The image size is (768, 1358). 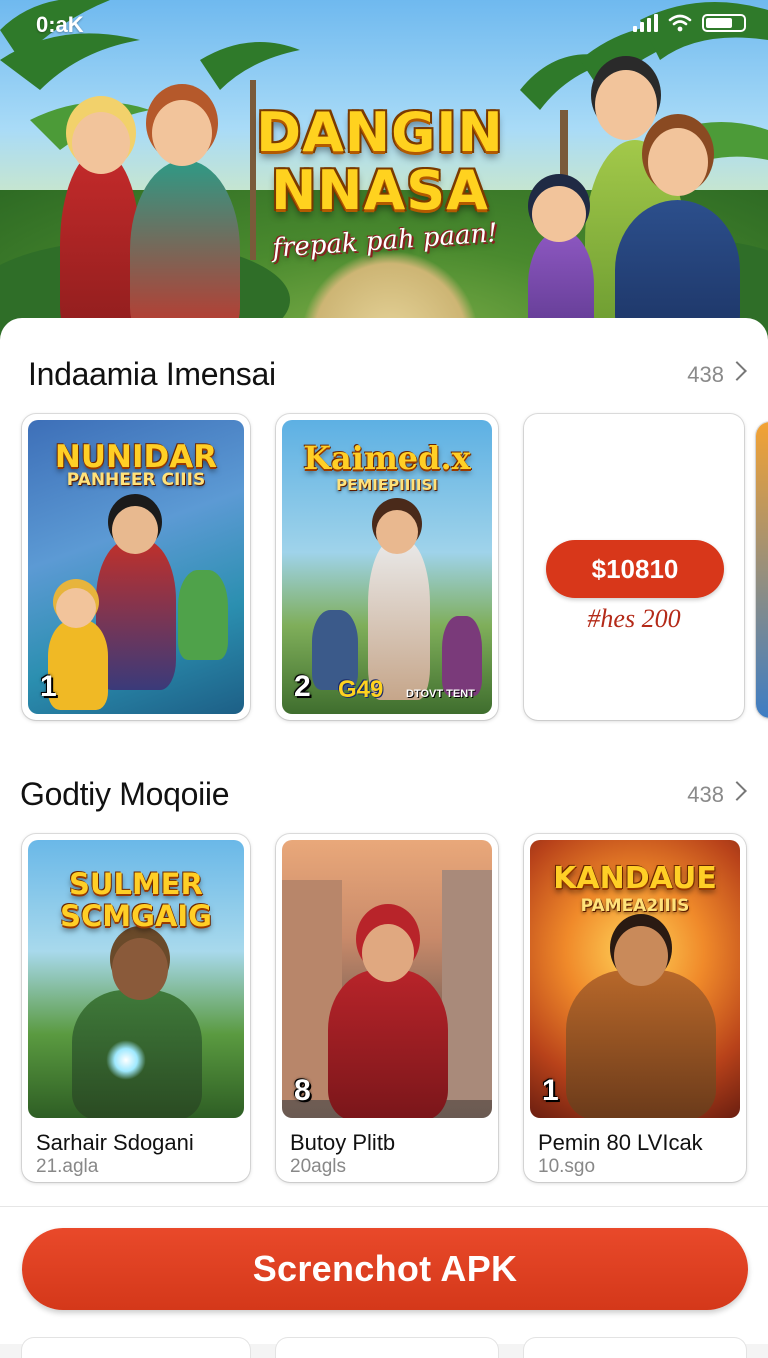 What do you see at coordinates (136, 615) in the screenshot?
I see `figure-hero` at bounding box center [136, 615].